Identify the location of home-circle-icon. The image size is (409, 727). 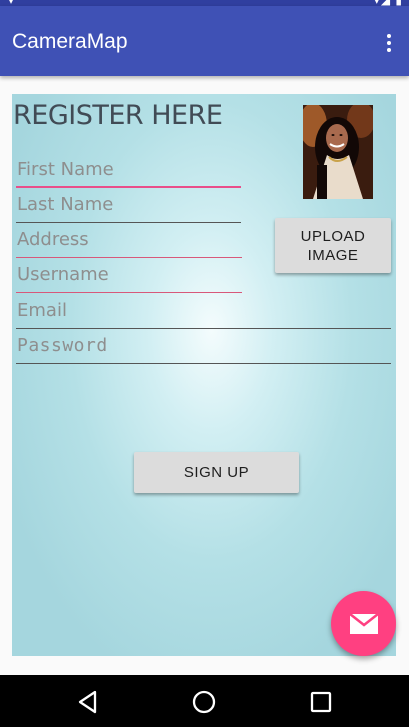
(204, 702).